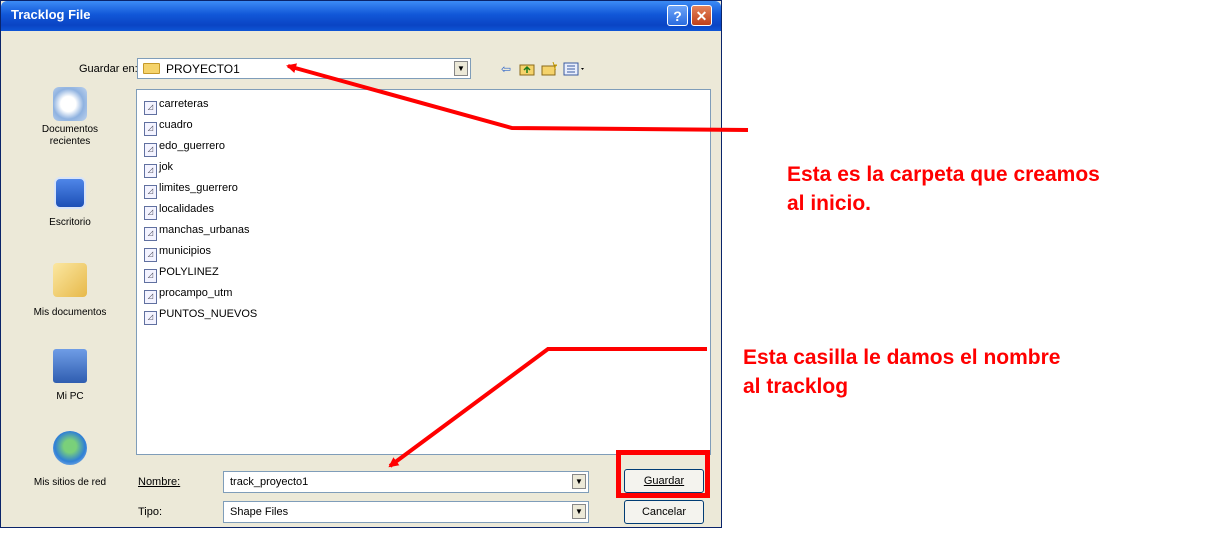 This screenshot has width=1223, height=536. Describe the element at coordinates (796, 386) in the screenshot. I see `name-annotation-line2: al tracklog` at that location.